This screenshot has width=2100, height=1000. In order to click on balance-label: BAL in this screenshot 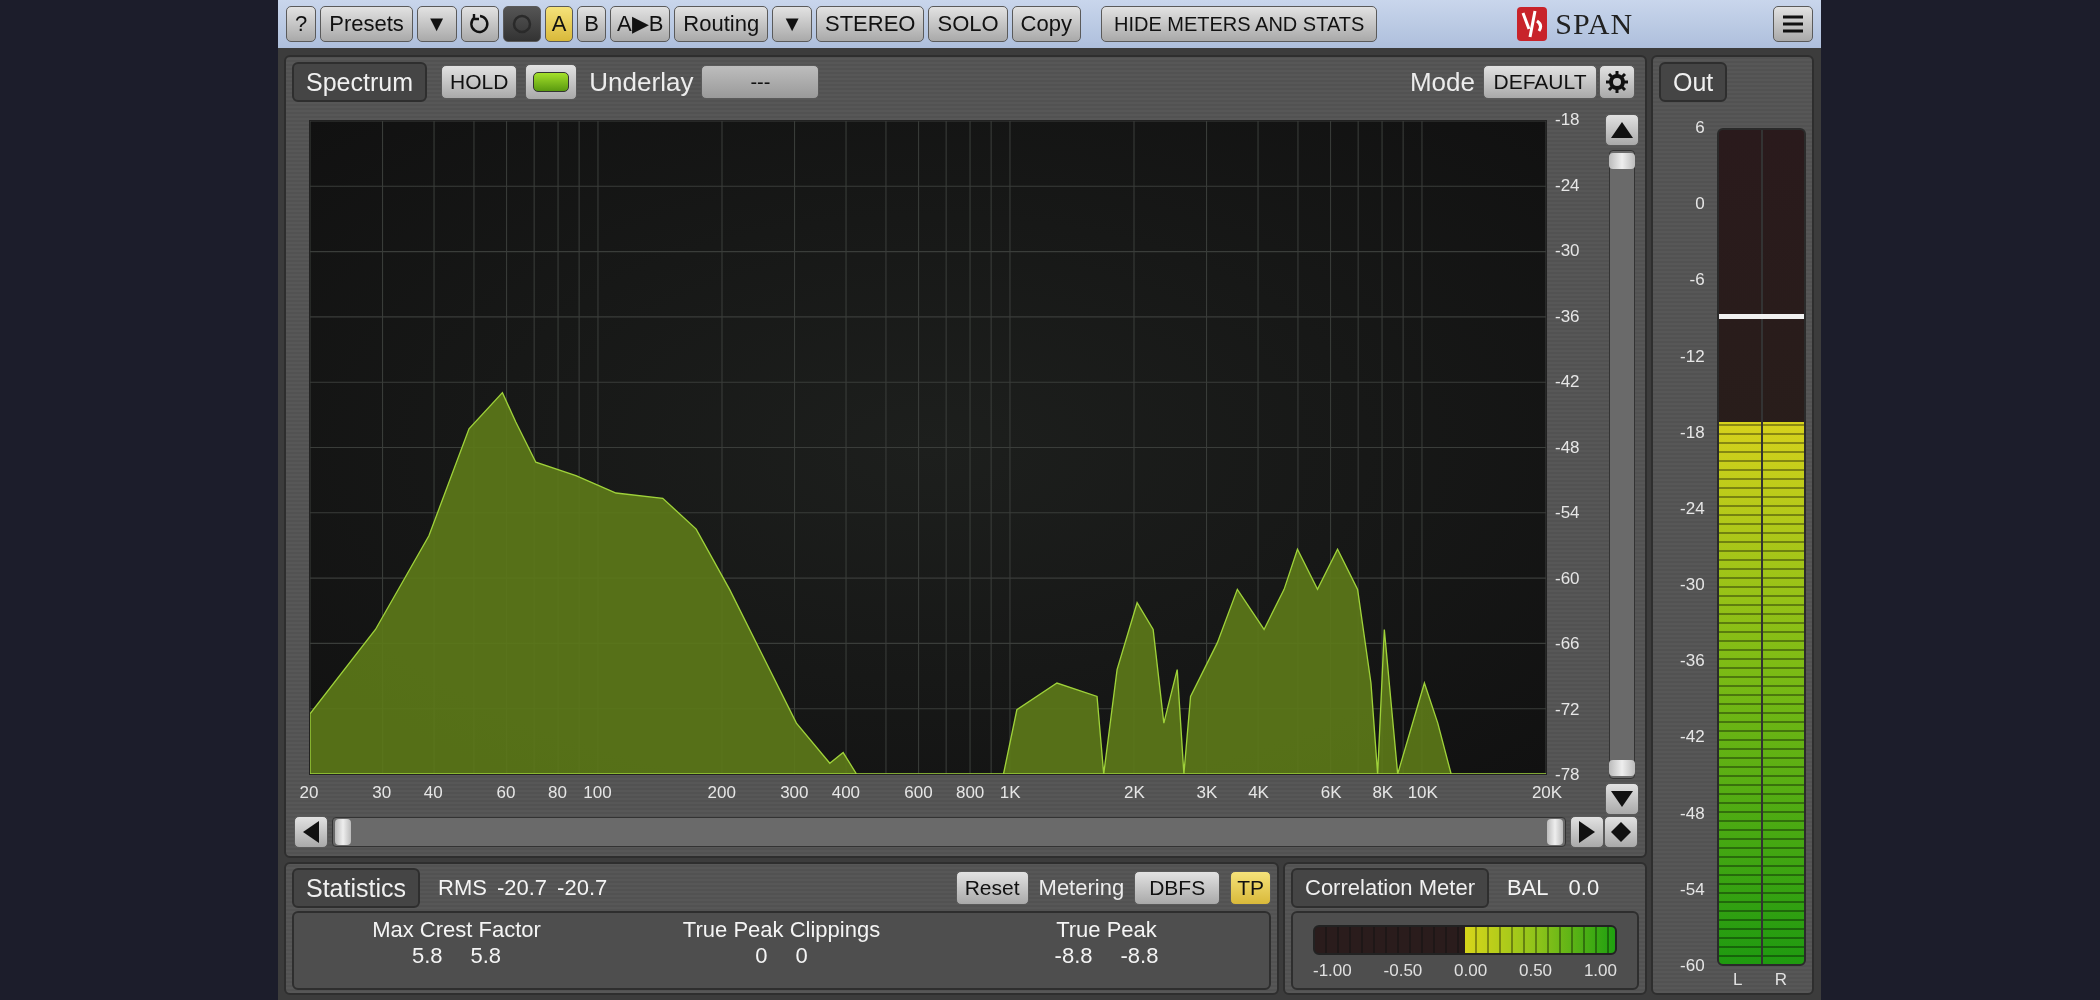, I will do `click(1527, 888)`.